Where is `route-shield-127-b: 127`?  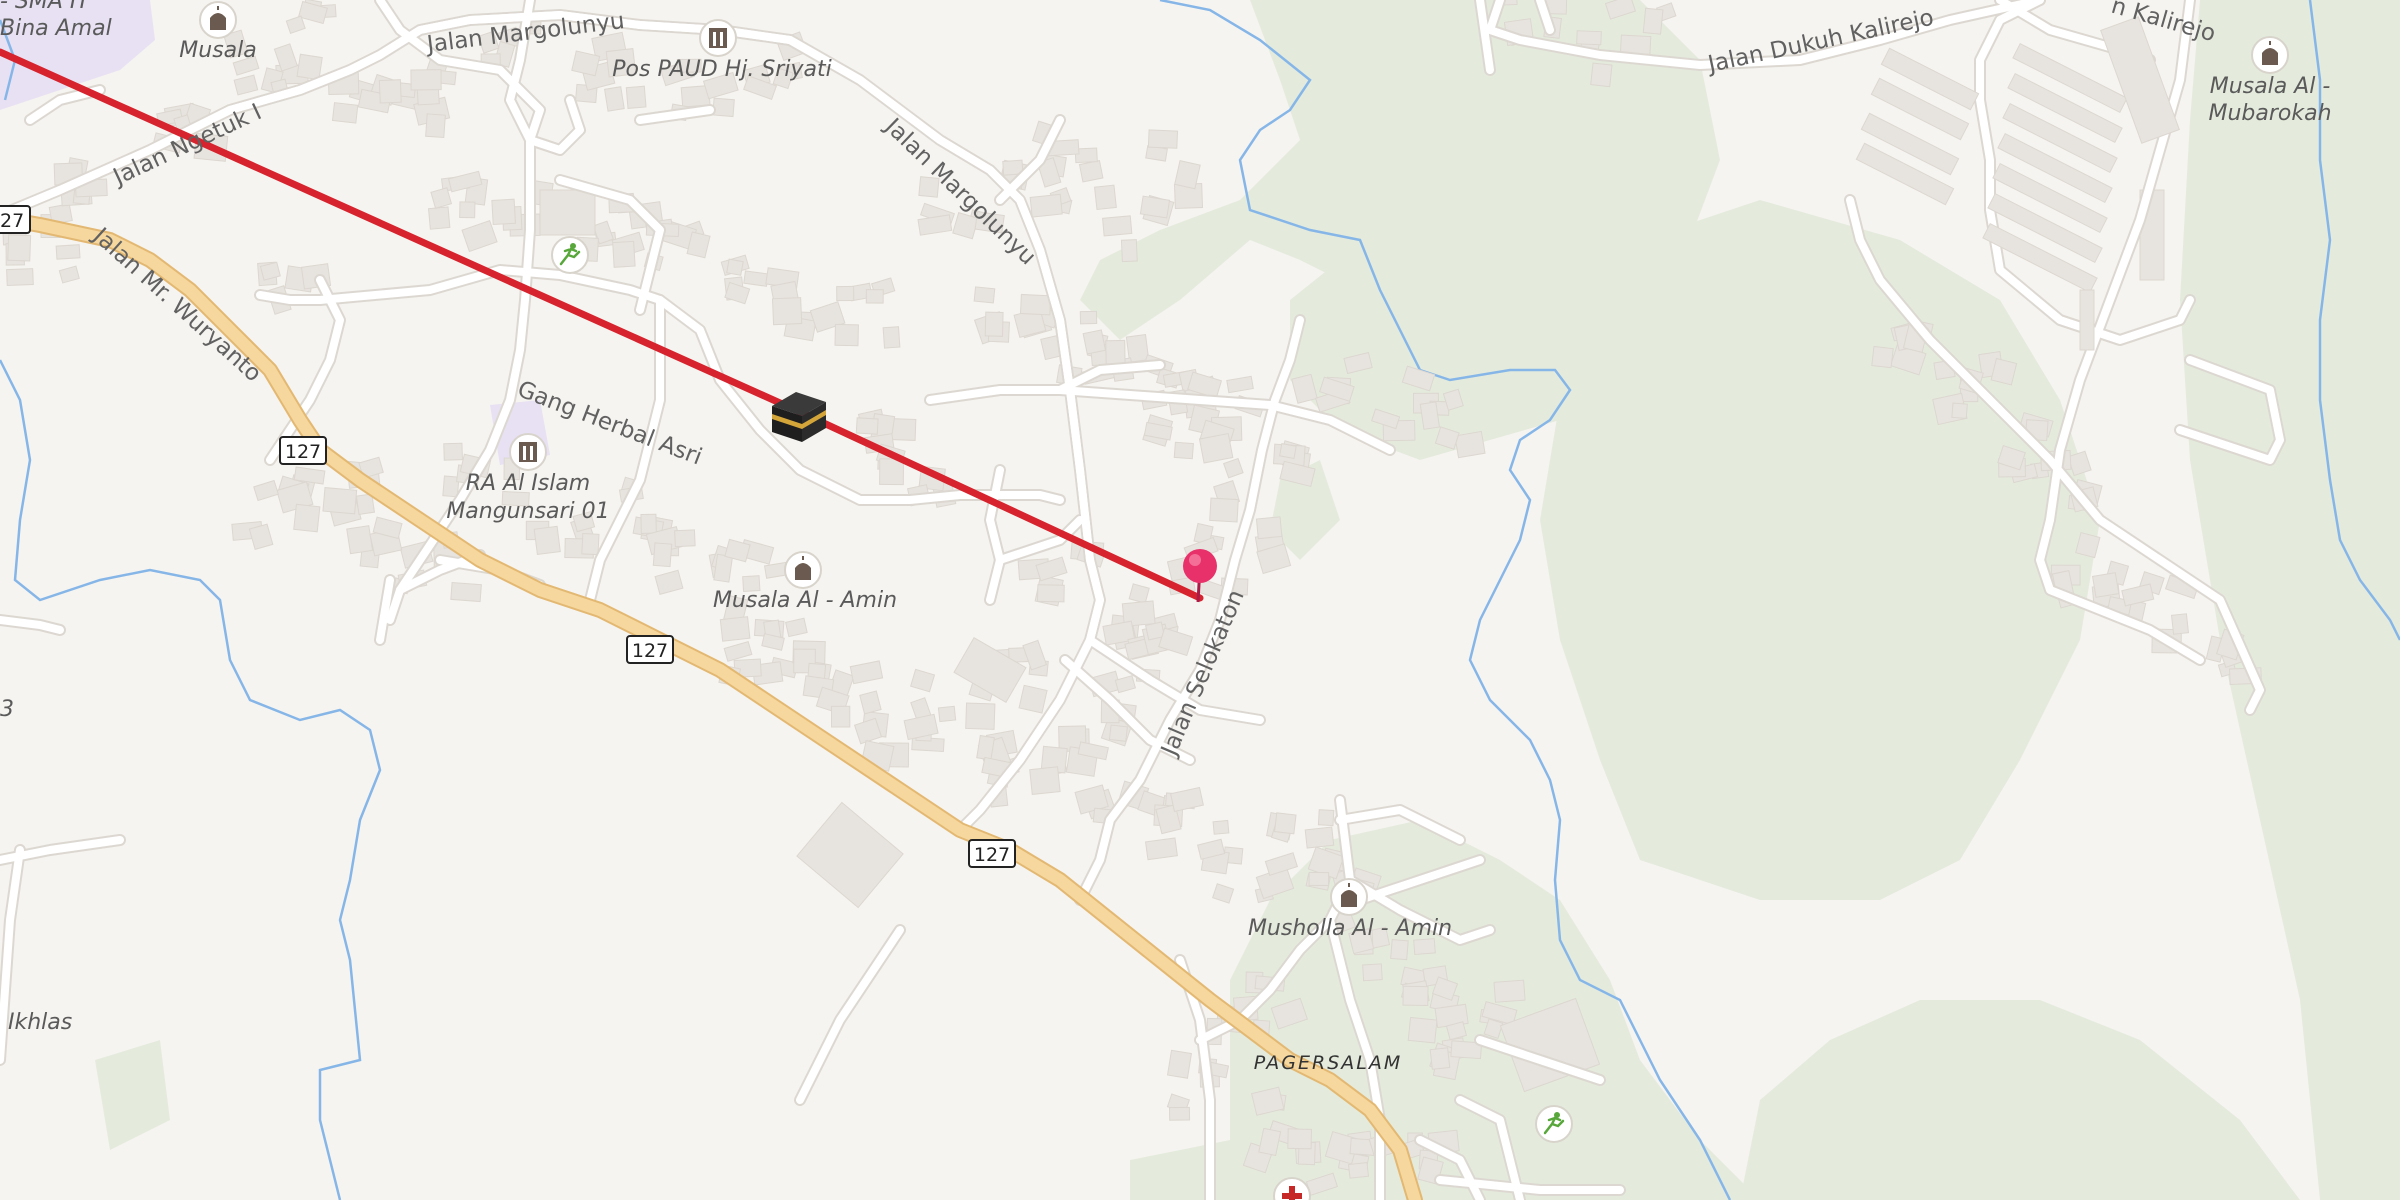 route-shield-127-b: 127 is located at coordinates (650, 649).